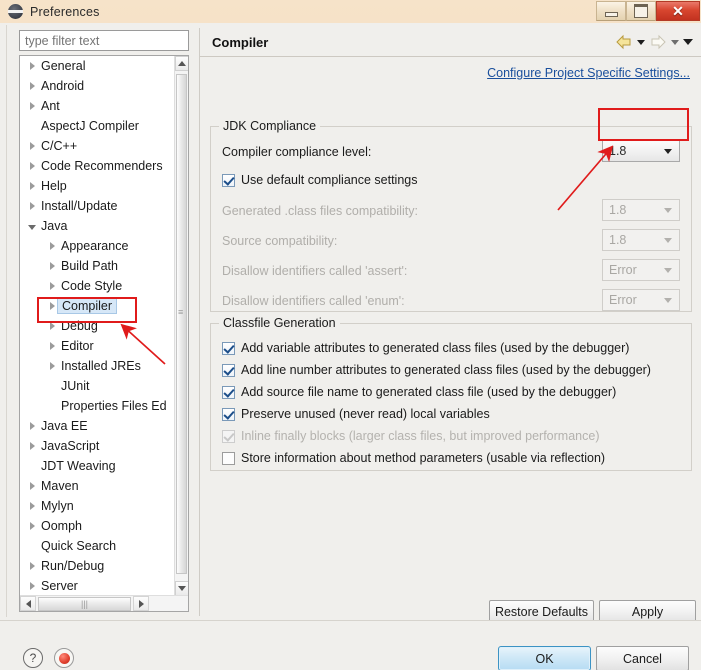  I want to click on view-menu-chevron-down-icon, so click(688, 42).